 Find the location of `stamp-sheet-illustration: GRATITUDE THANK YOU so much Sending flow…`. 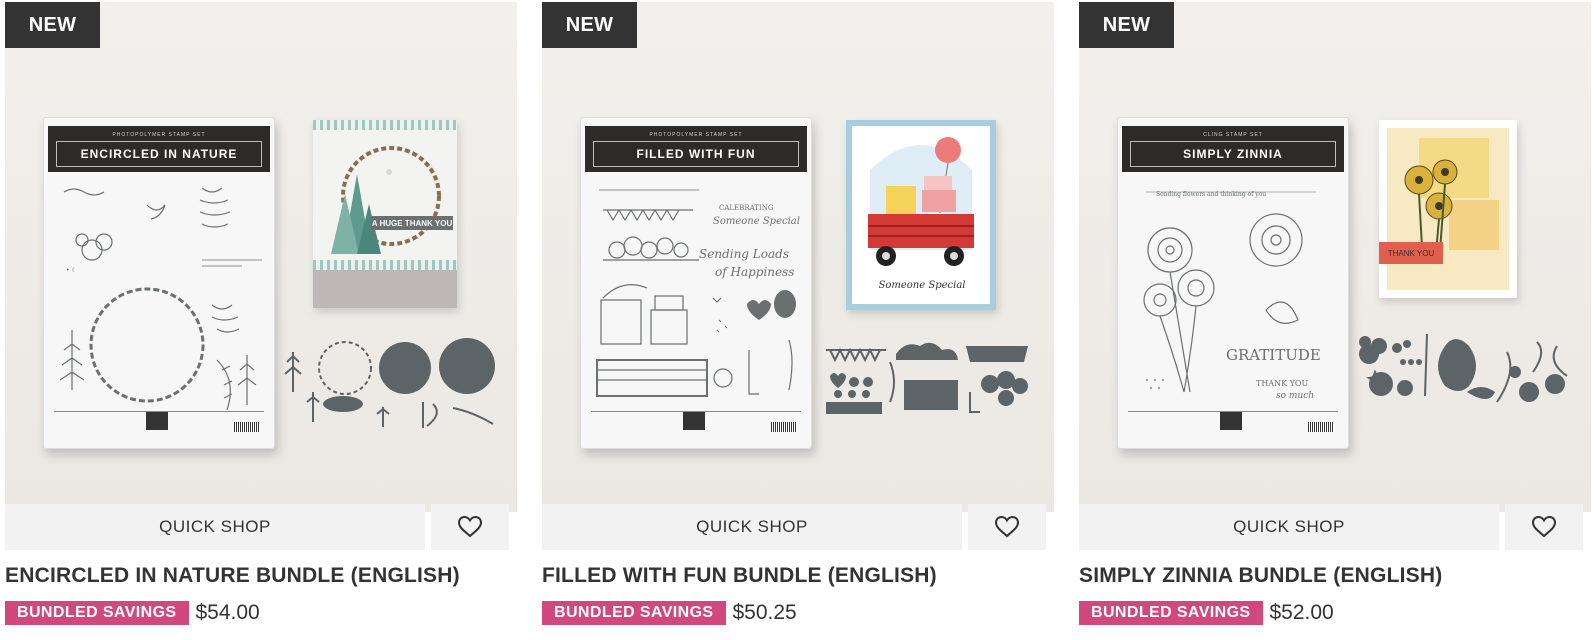

stamp-sheet-illustration: GRATITUDE THANK YOU so much Sending flow… is located at coordinates (1232, 296).